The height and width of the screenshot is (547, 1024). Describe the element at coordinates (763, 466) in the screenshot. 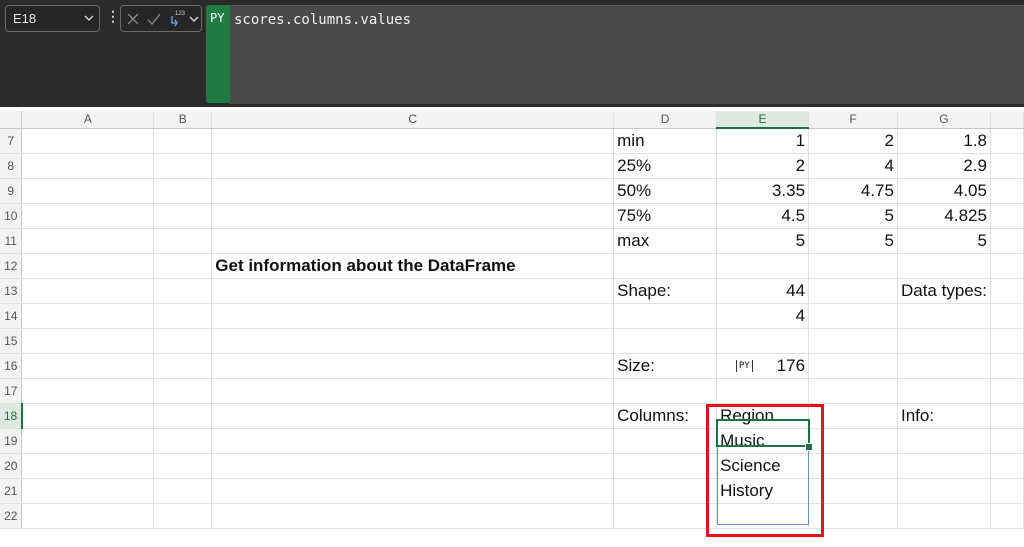

I see `cell-e20: Science` at that location.